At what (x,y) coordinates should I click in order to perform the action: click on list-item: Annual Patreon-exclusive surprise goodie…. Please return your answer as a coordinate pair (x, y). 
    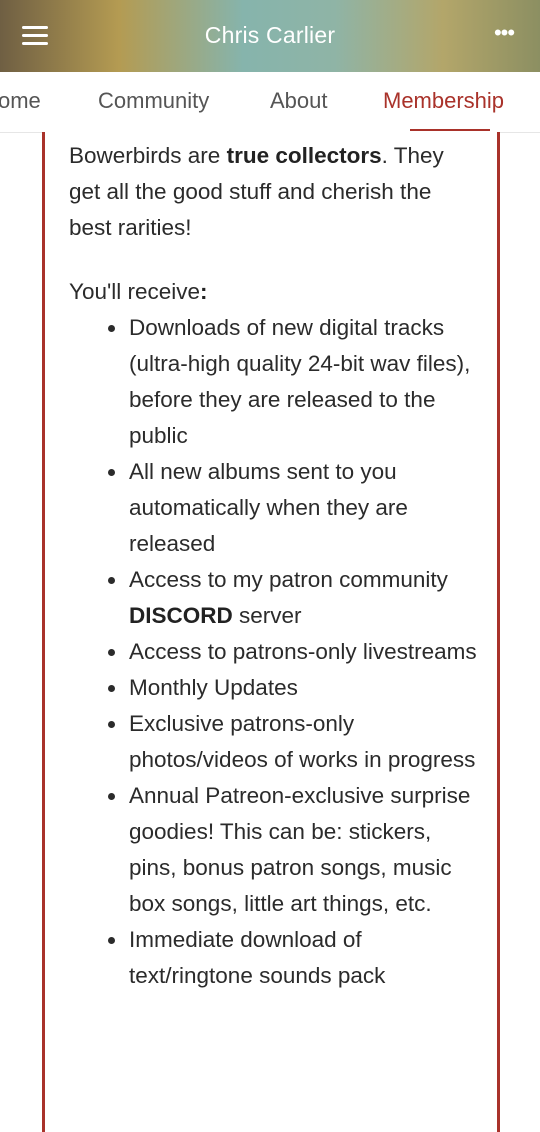
    Looking at the image, I should click on (274, 850).